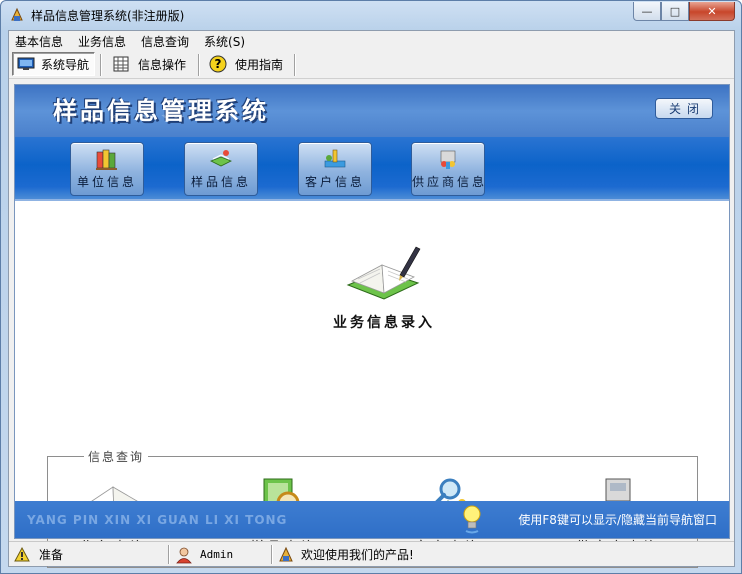  What do you see at coordinates (65, 64) in the screenshot?
I see `toolbar-label: 系统导航` at bounding box center [65, 64].